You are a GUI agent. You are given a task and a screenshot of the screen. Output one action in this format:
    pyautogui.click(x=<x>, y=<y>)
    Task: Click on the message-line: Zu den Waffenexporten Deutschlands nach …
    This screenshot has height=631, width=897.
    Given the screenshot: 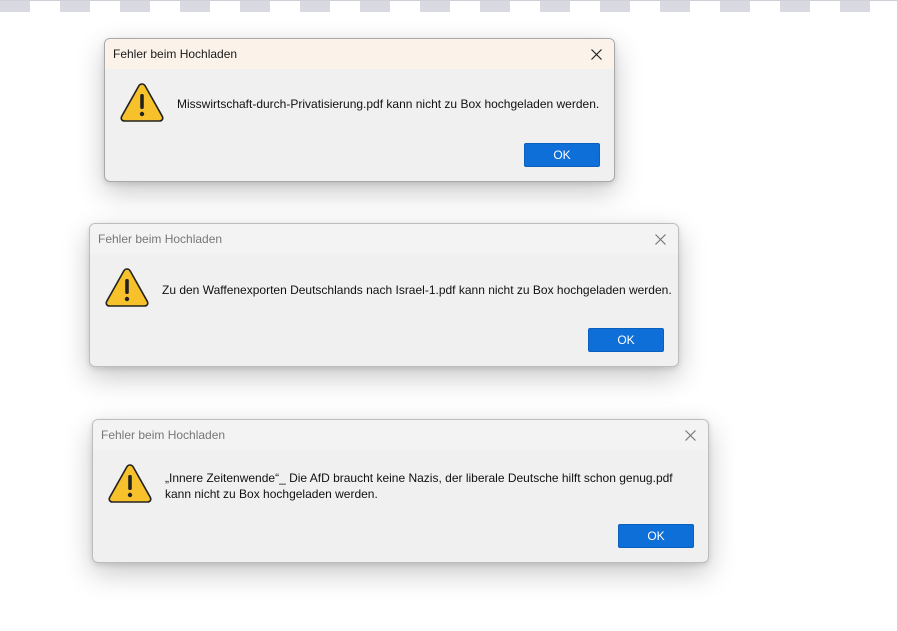 What is the action you would take?
    pyautogui.click(x=417, y=290)
    